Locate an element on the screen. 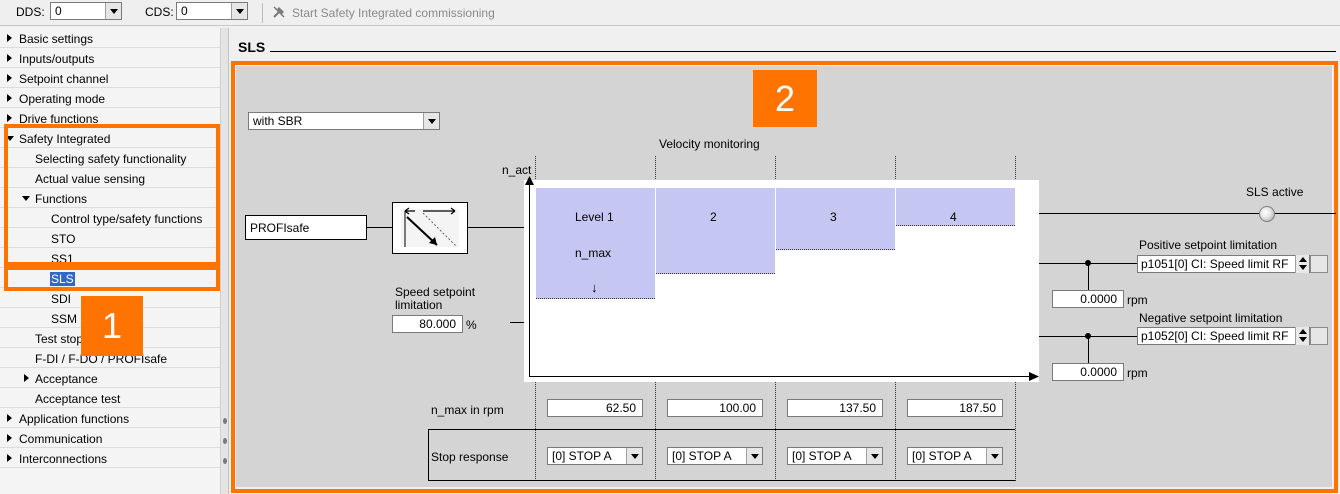  n-max-level-1-value: 62.50 is located at coordinates (620, 408).